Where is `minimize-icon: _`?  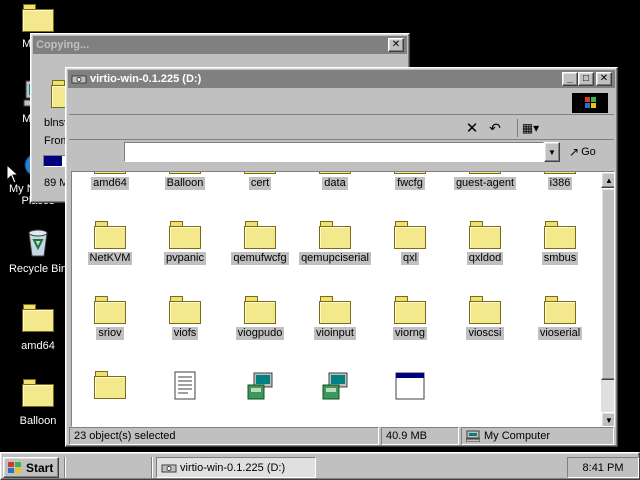
minimize-icon: _ is located at coordinates (570, 78).